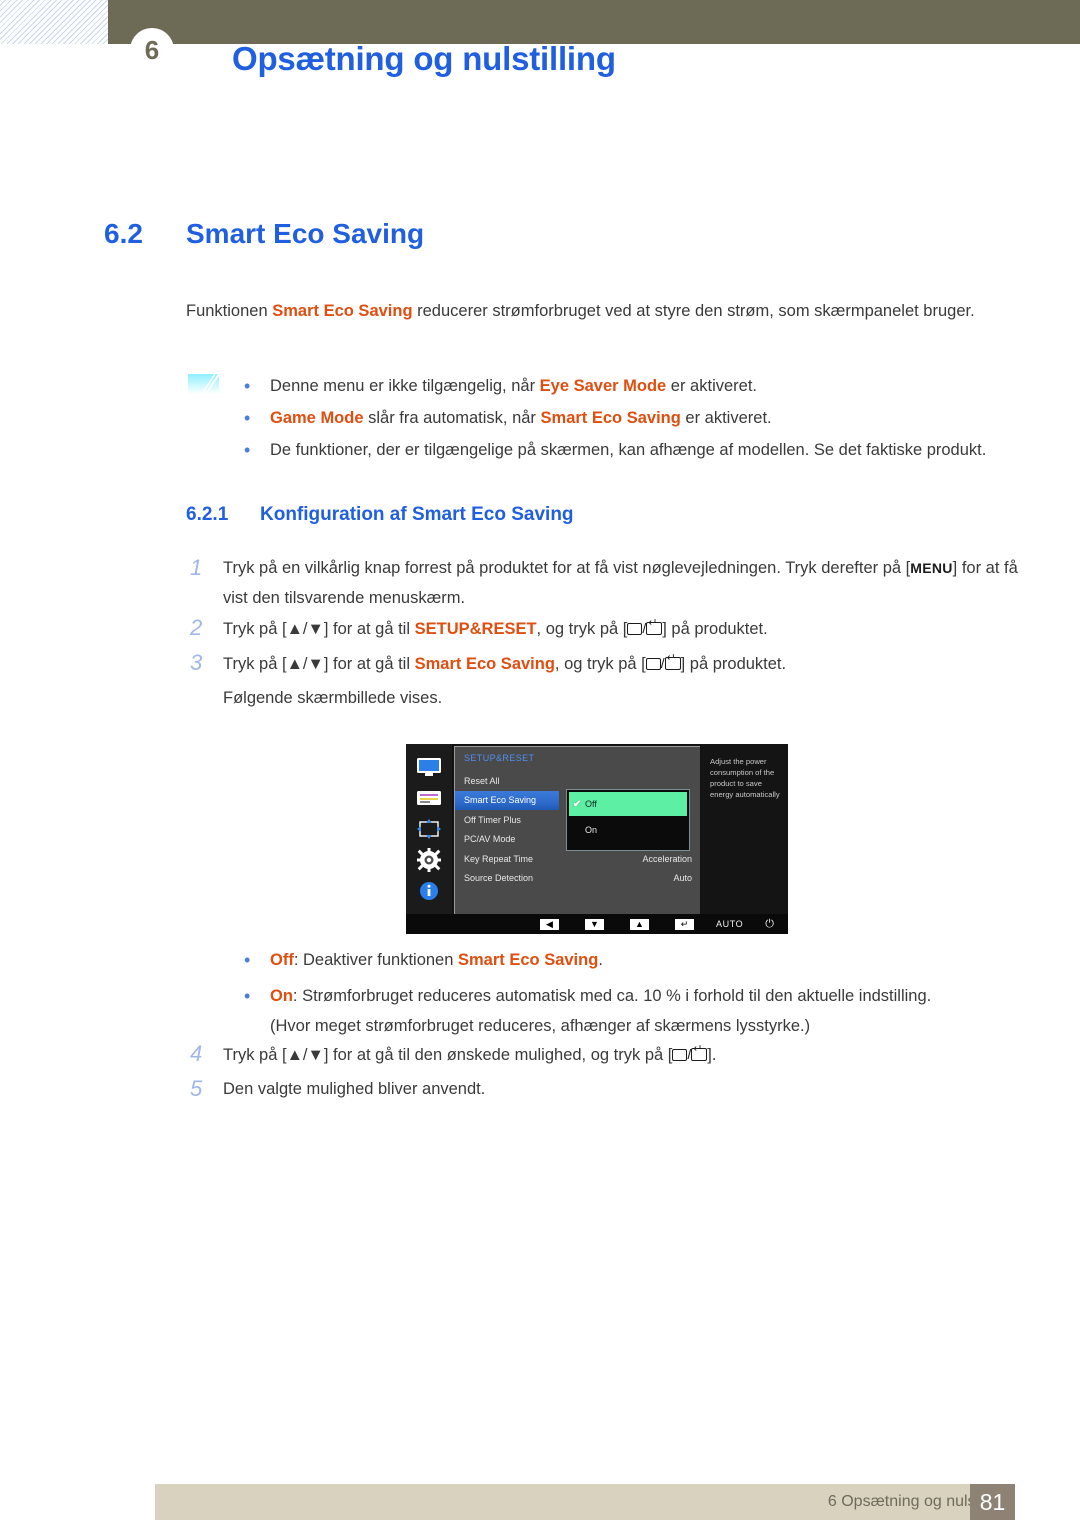 The width and height of the screenshot is (1080, 1527). Describe the element at coordinates (733, 664) in the screenshot. I see `step-3-text-c: ] på produktet.` at that location.